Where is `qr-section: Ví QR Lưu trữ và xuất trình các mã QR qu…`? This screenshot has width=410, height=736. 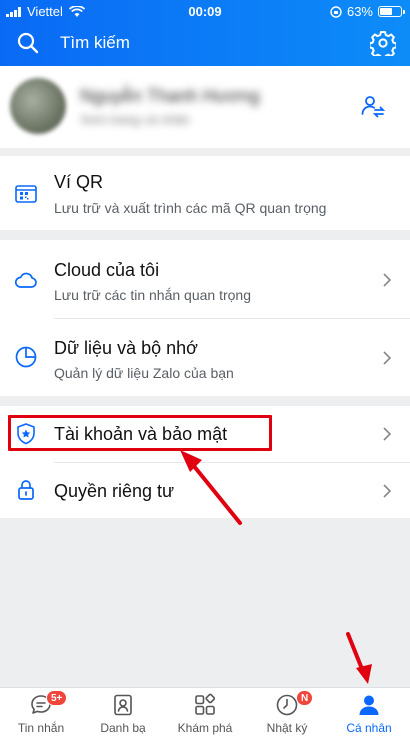 qr-section: Ví QR Lưu trữ và xuất trình các mã QR qu… is located at coordinates (205, 193).